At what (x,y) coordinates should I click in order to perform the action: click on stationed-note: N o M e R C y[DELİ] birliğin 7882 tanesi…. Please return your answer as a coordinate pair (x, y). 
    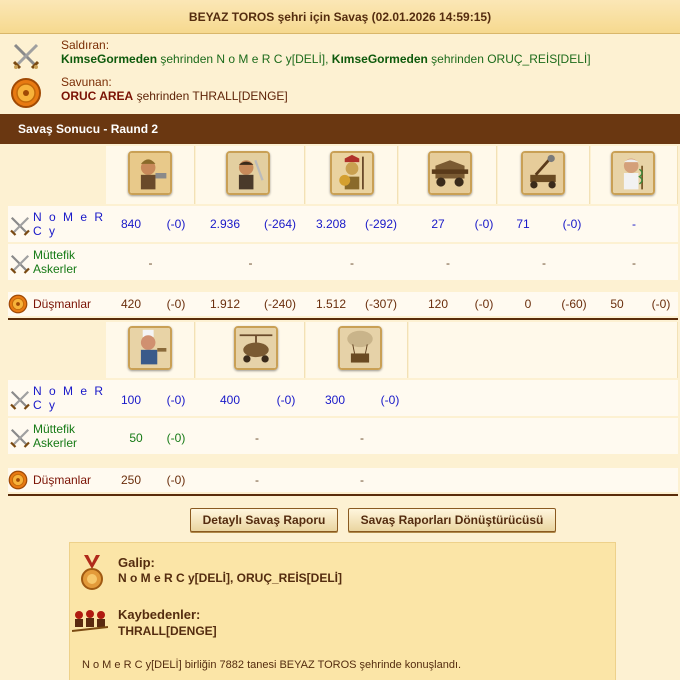
    Looking at the image, I should click on (272, 665).